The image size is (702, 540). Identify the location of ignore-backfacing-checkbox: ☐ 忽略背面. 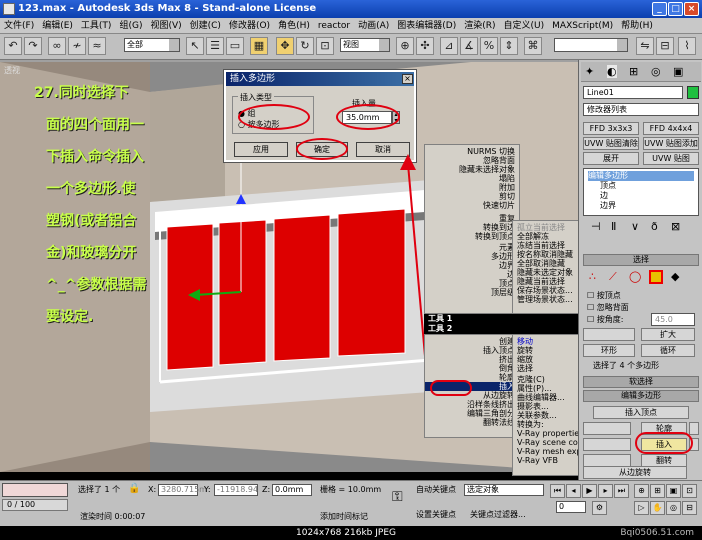
(608, 307).